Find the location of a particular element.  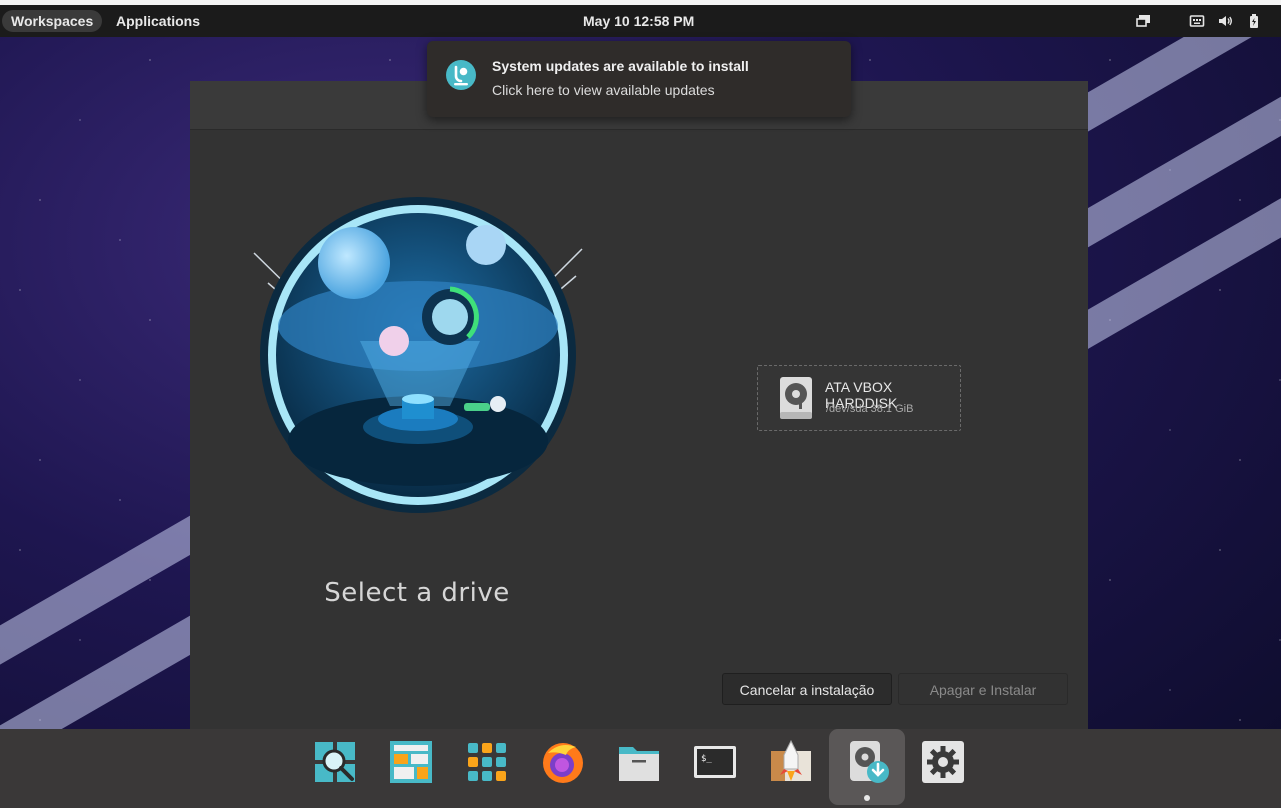

search-app-icon is located at coordinates (335, 762).